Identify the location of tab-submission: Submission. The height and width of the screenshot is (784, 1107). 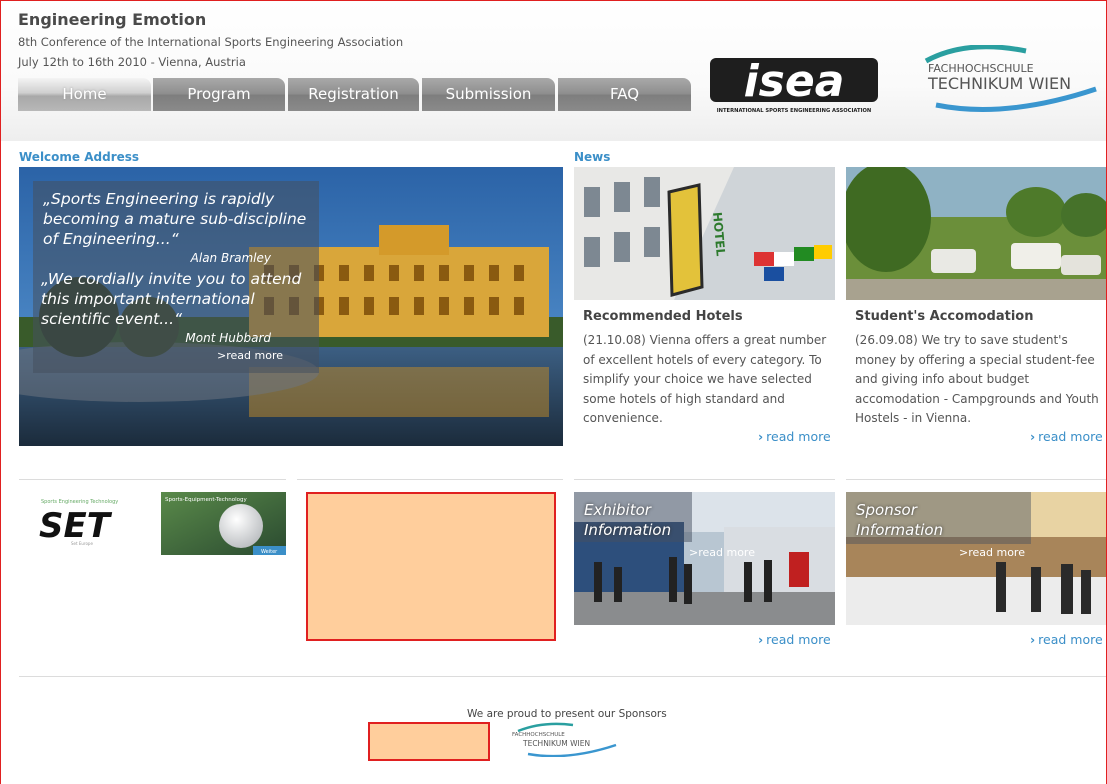
(488, 94).